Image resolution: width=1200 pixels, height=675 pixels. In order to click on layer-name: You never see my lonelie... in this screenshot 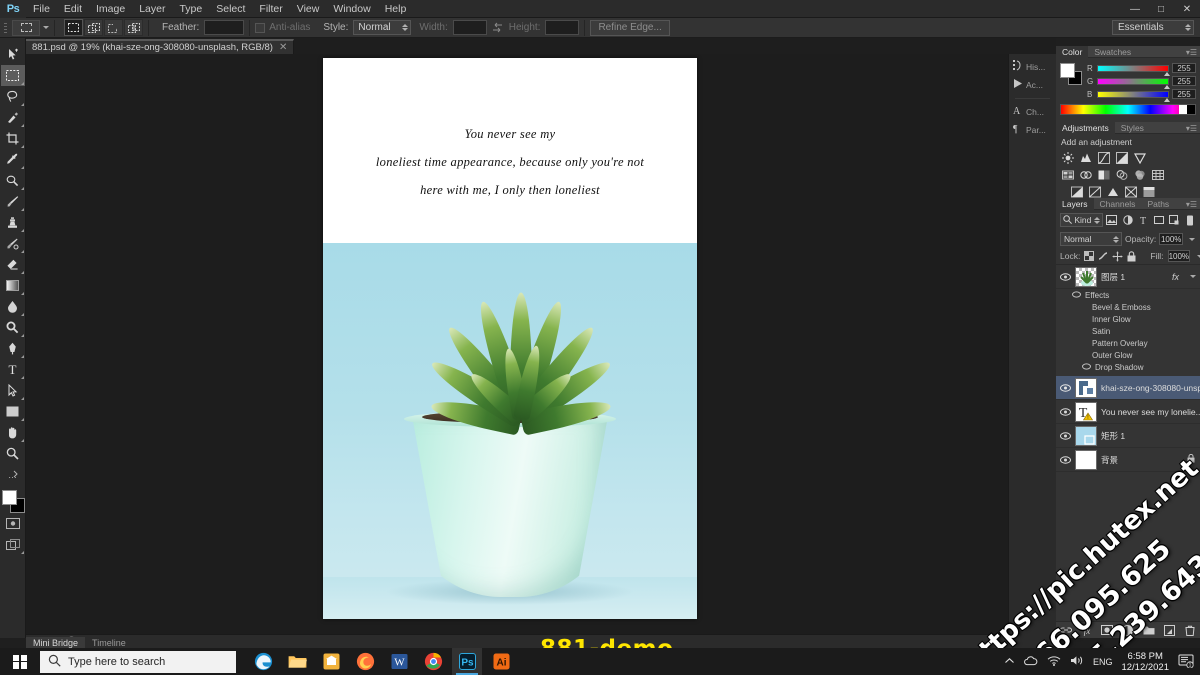, I will do `click(1150, 412)`.